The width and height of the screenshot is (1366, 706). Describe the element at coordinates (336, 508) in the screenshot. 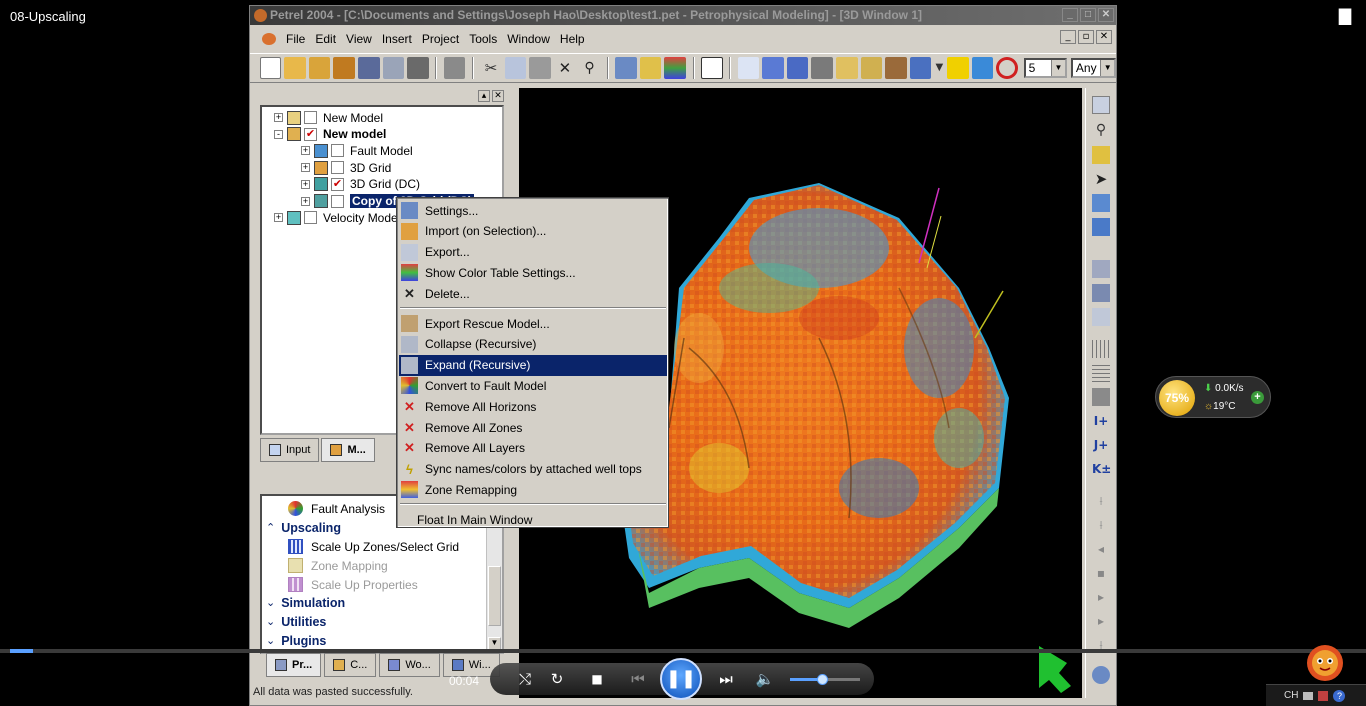

I see `process-fault-analysis: Fault Analysis` at that location.